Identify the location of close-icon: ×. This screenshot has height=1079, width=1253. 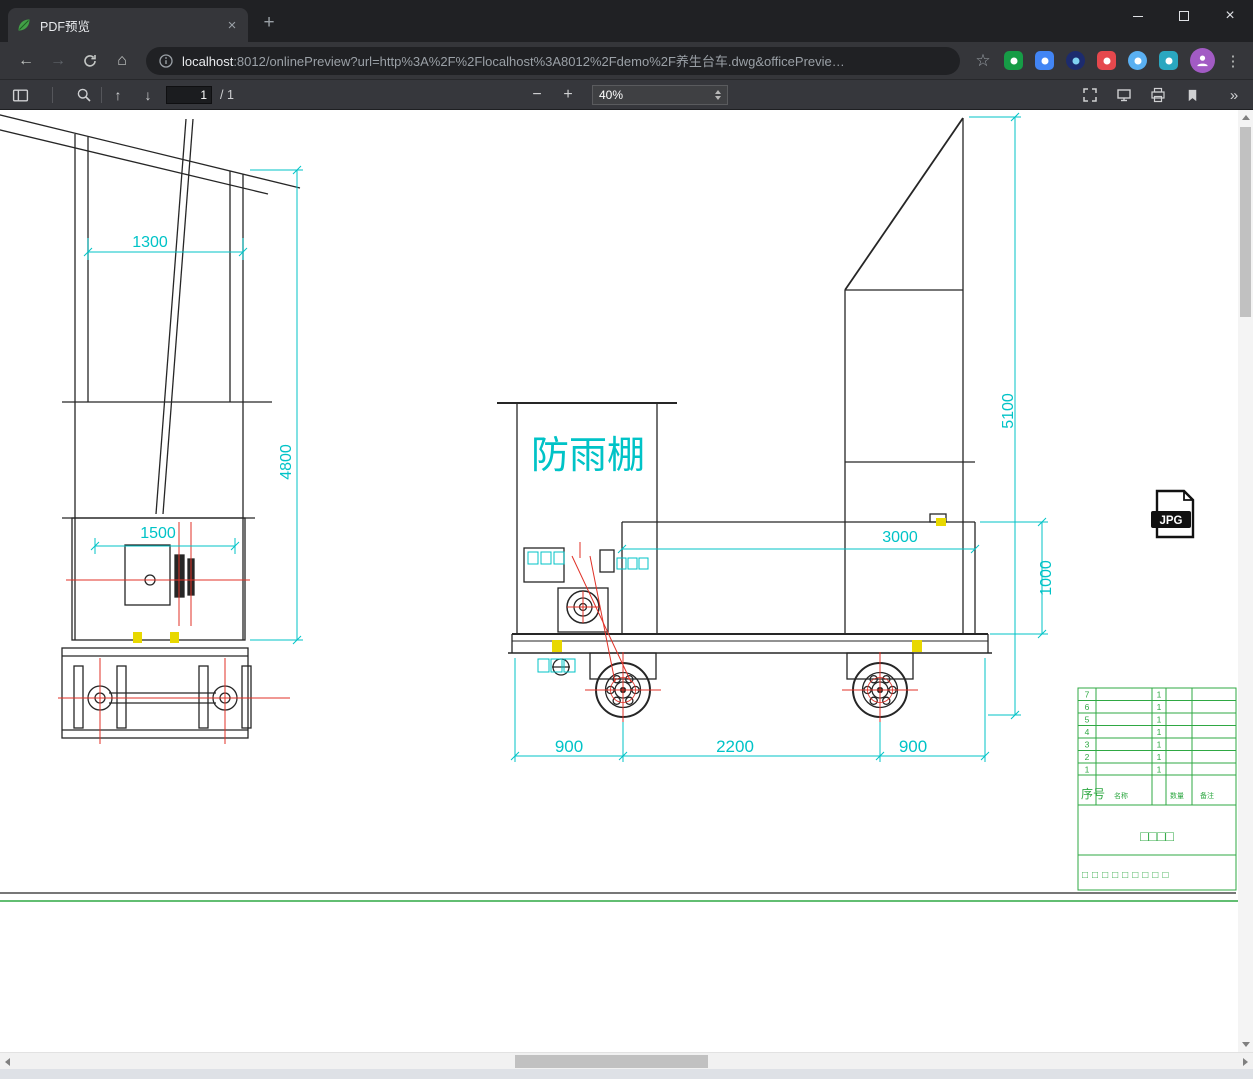
(1230, 15).